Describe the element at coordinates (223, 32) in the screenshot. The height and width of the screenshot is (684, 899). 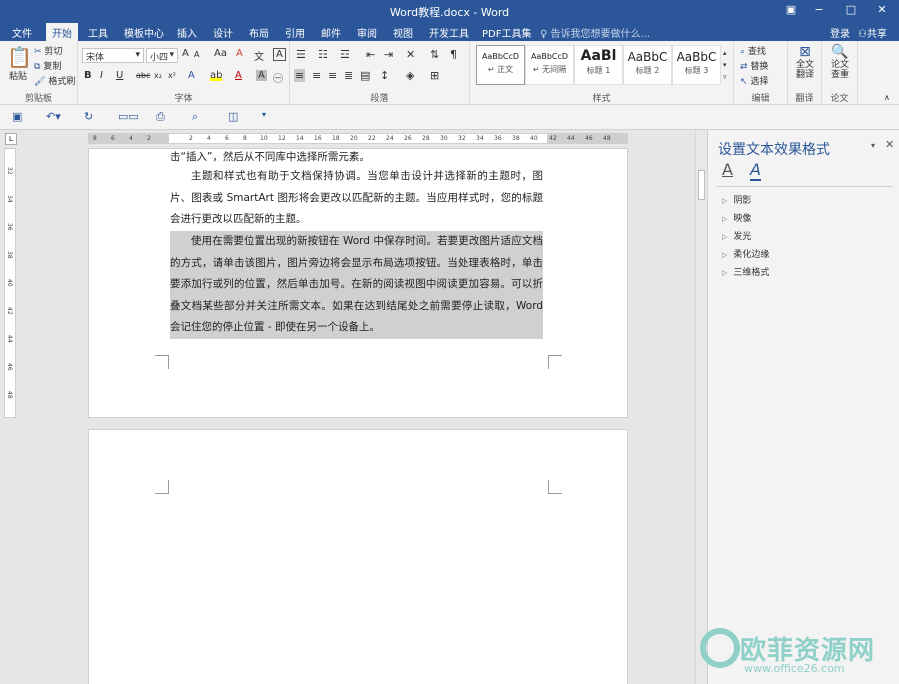
I see `tab-design: 设计` at that location.